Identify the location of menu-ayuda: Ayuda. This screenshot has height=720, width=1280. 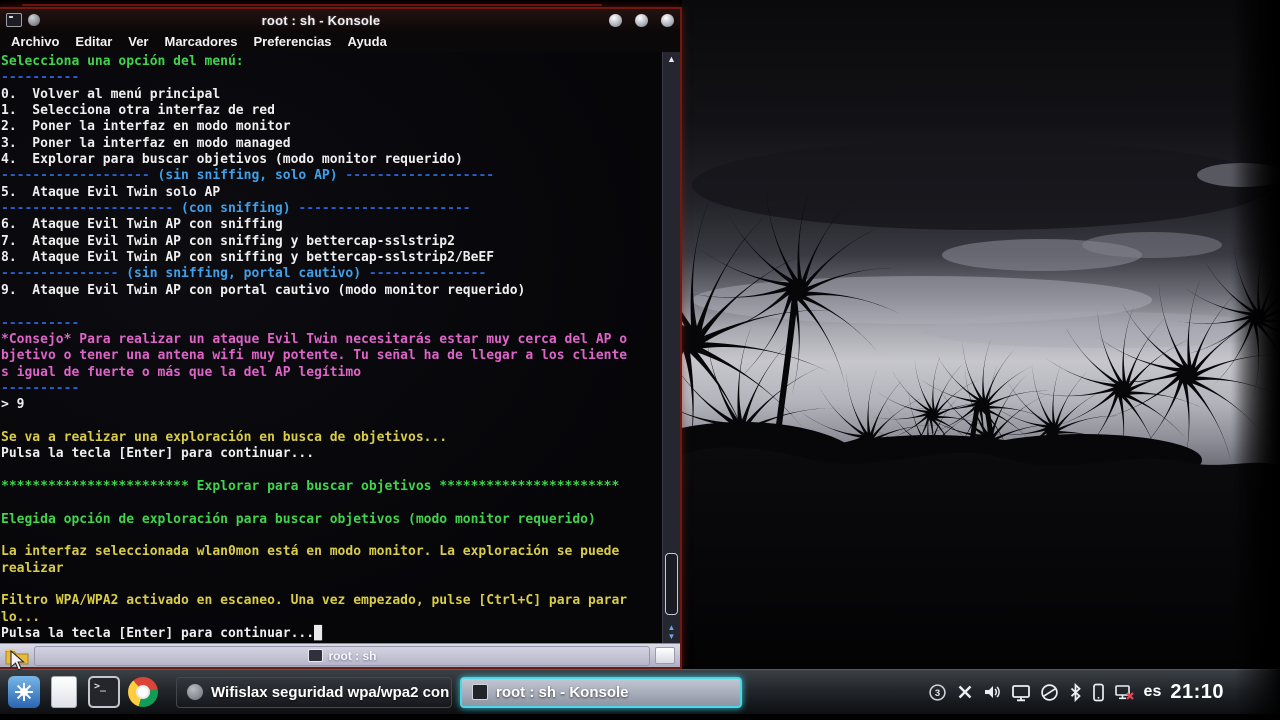
(367, 41).